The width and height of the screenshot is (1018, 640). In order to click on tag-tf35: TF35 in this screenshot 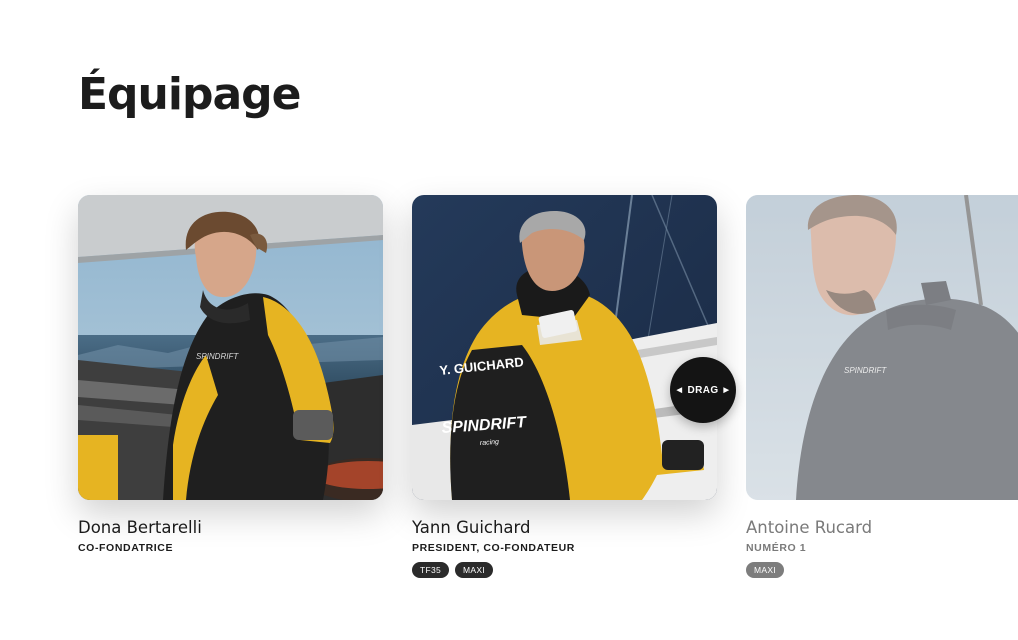, I will do `click(431, 570)`.